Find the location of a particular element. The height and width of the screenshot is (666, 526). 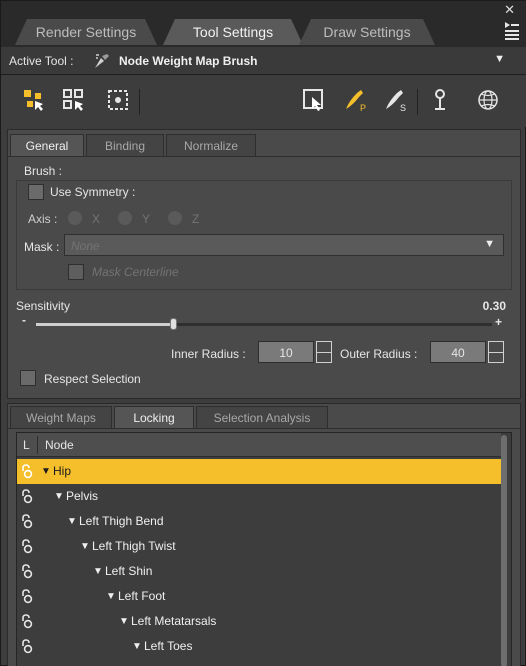

outer-radius-label: Outer Radius : is located at coordinates (379, 354).